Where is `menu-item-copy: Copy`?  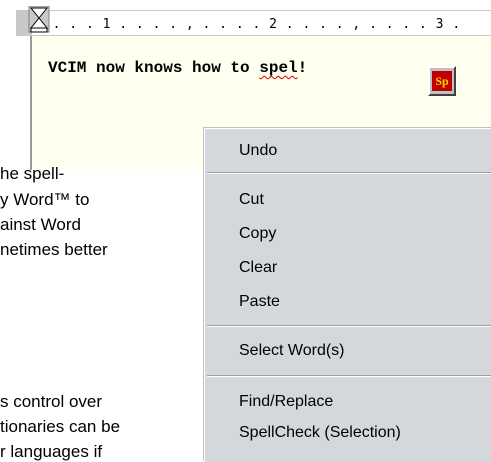 menu-item-copy: Copy is located at coordinates (257, 234).